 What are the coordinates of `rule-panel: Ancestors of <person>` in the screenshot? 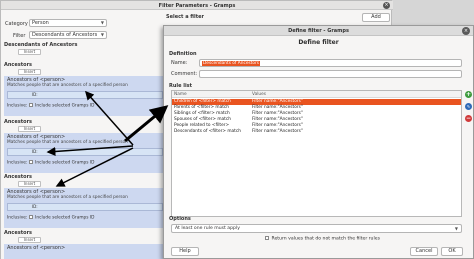 It's located at (84, 251).